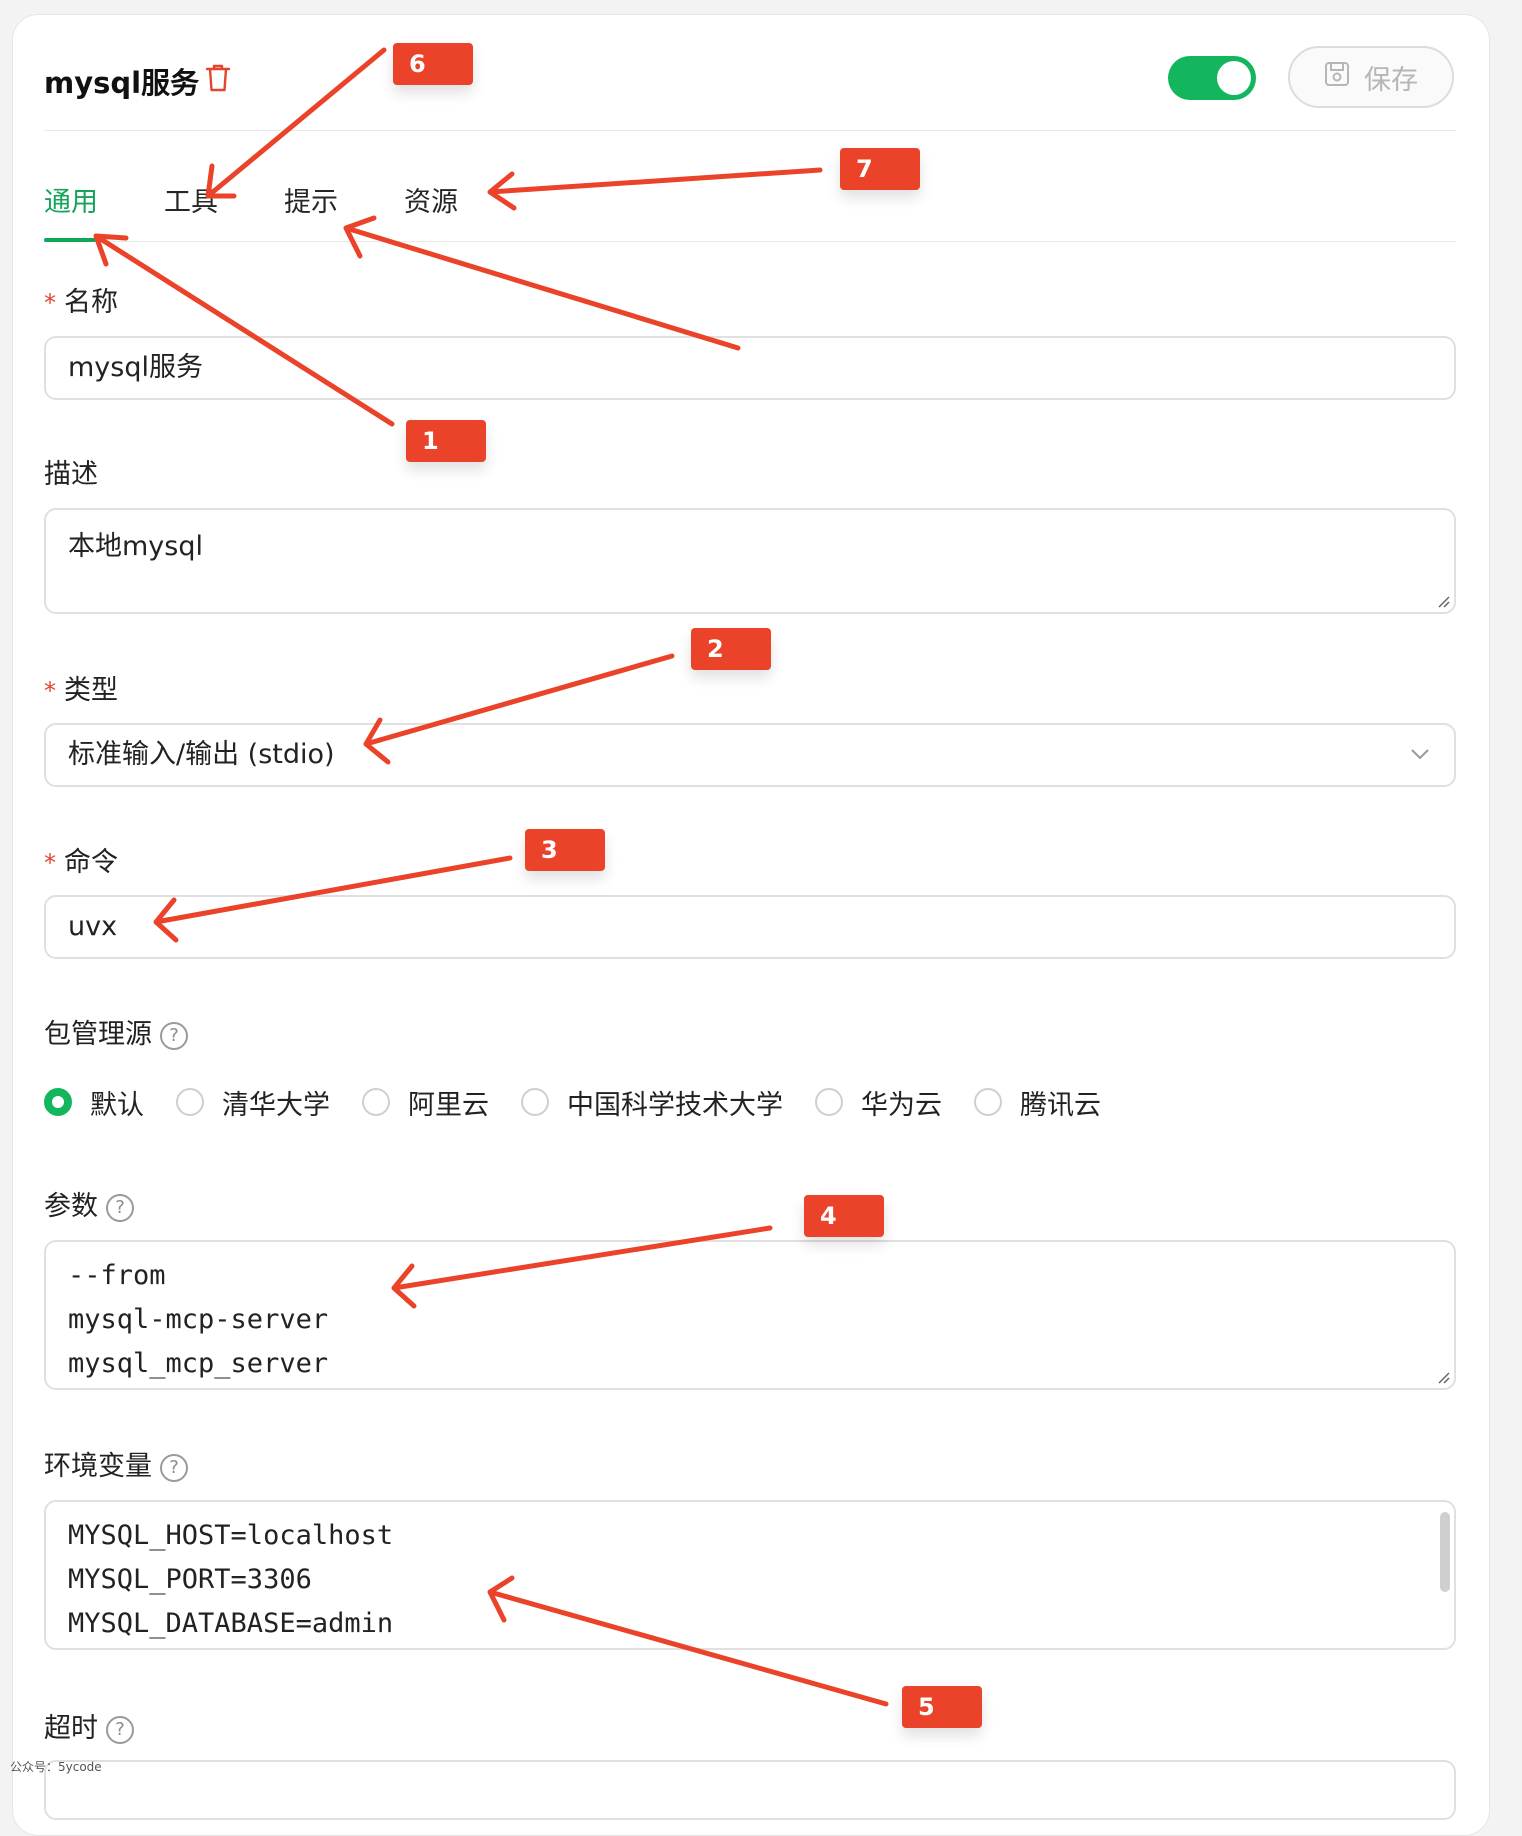 The image size is (1522, 1836). Describe the element at coordinates (565, 850) in the screenshot. I see `annotation-badge-3: 3` at that location.